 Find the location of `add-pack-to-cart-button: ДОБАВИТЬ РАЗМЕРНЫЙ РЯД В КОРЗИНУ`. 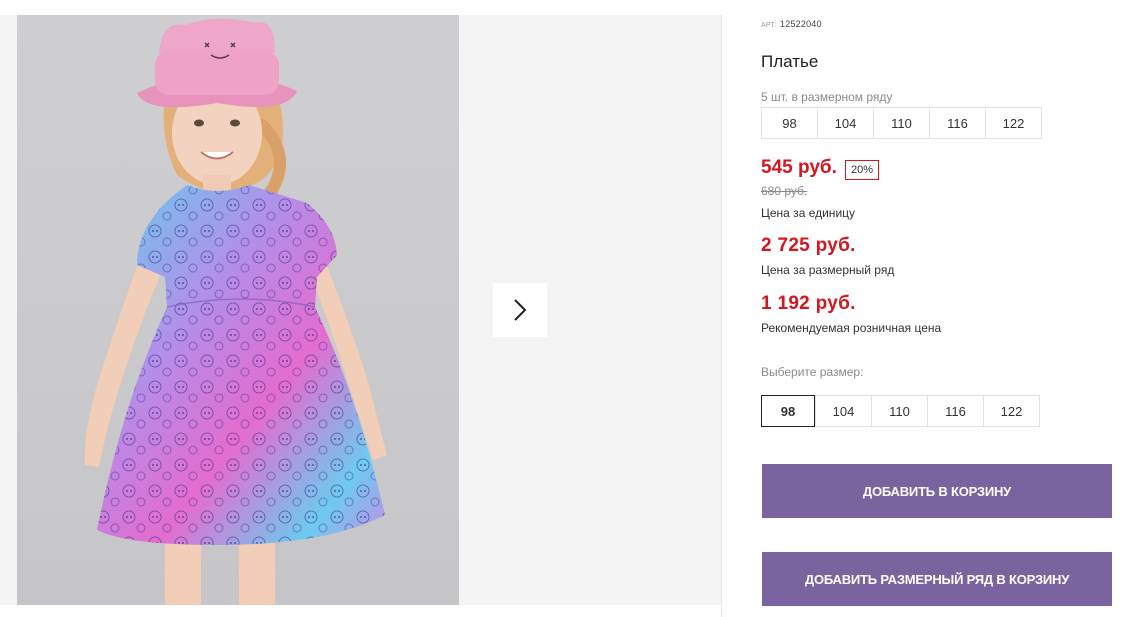

add-pack-to-cart-button: ДОБАВИТЬ РАЗМЕРНЫЙ РЯД В КОРЗИНУ is located at coordinates (937, 579).